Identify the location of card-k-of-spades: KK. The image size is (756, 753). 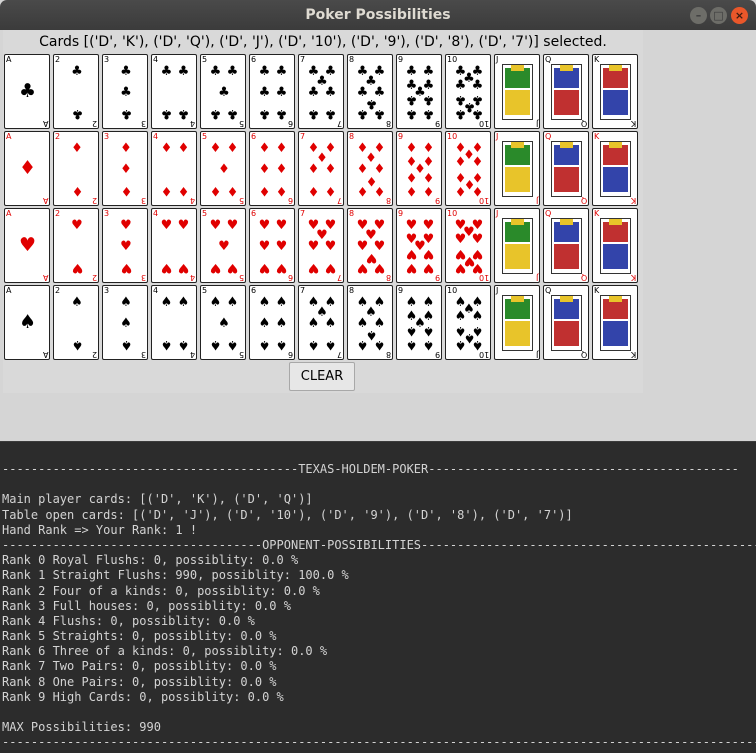
(615, 322).